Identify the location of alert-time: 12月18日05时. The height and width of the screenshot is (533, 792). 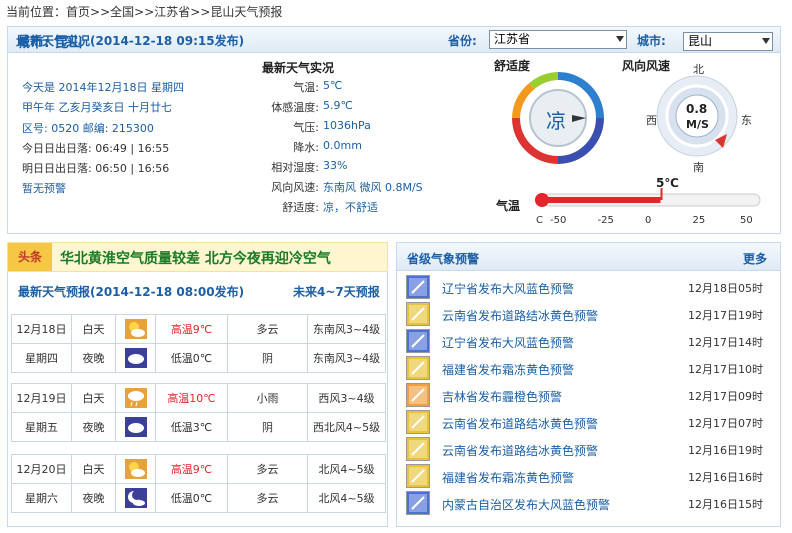
(725, 288).